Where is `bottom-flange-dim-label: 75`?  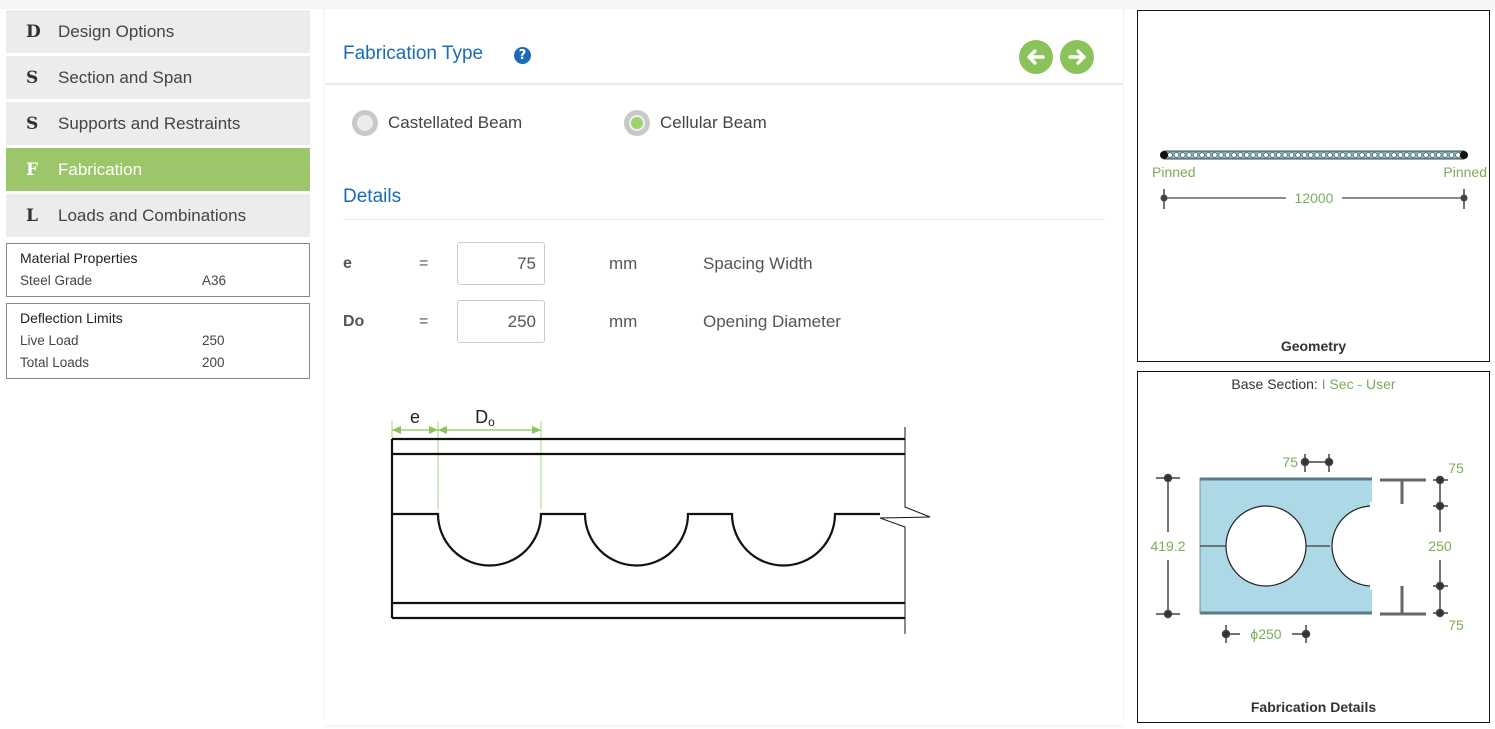 bottom-flange-dim-label: 75 is located at coordinates (1456, 625).